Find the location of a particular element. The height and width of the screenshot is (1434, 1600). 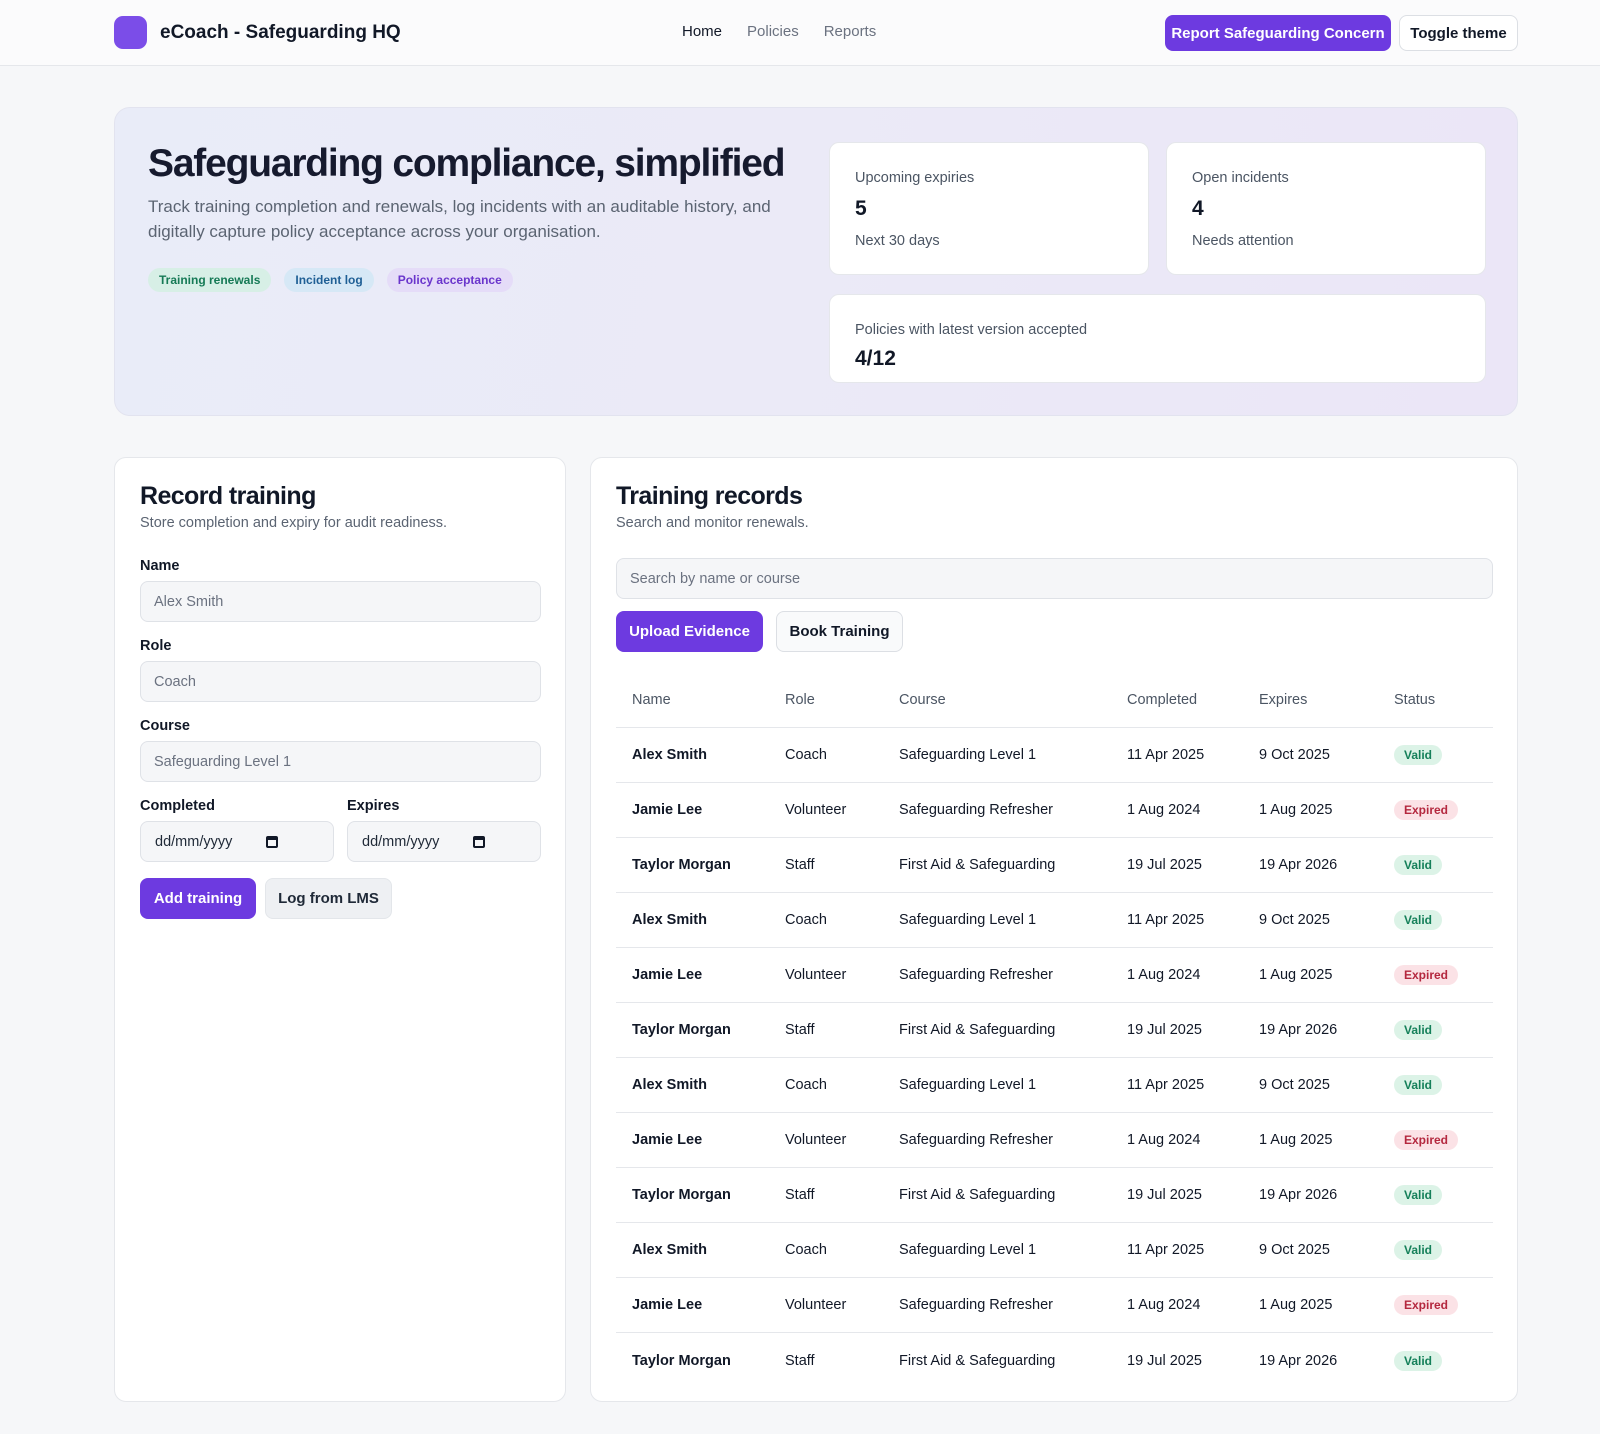

column-header-role: Role is located at coordinates (826, 700).